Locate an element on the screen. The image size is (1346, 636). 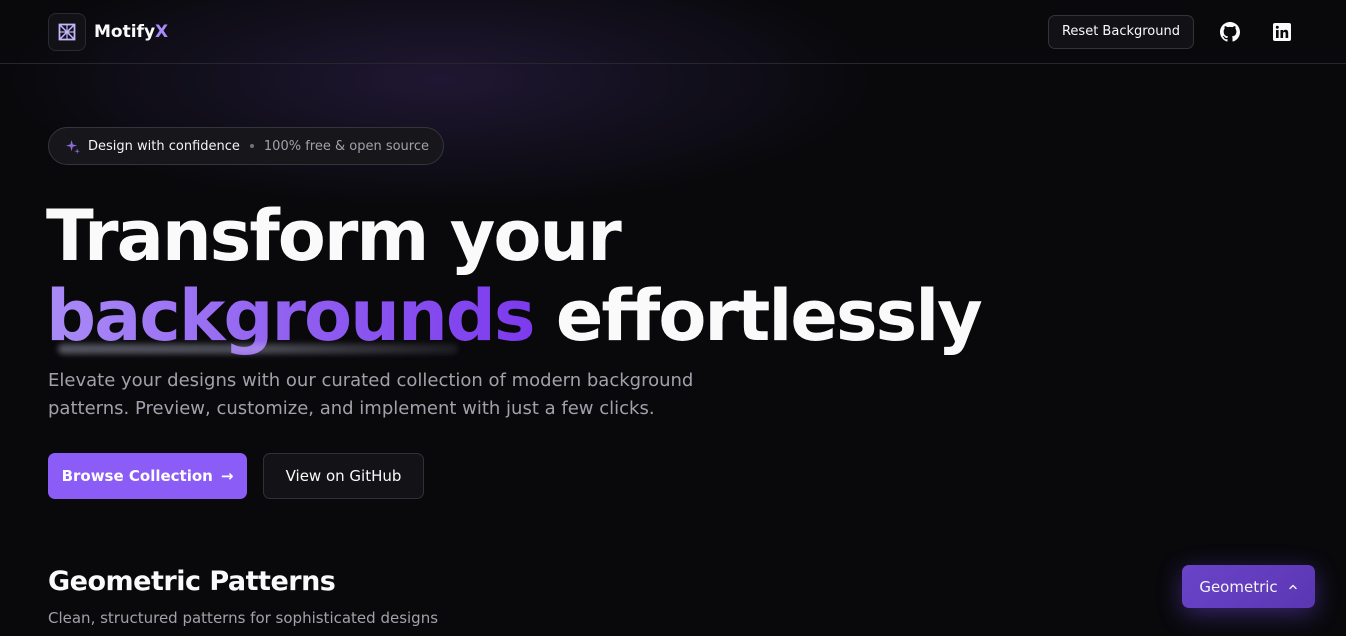
sparkles-icon is located at coordinates (72, 146).